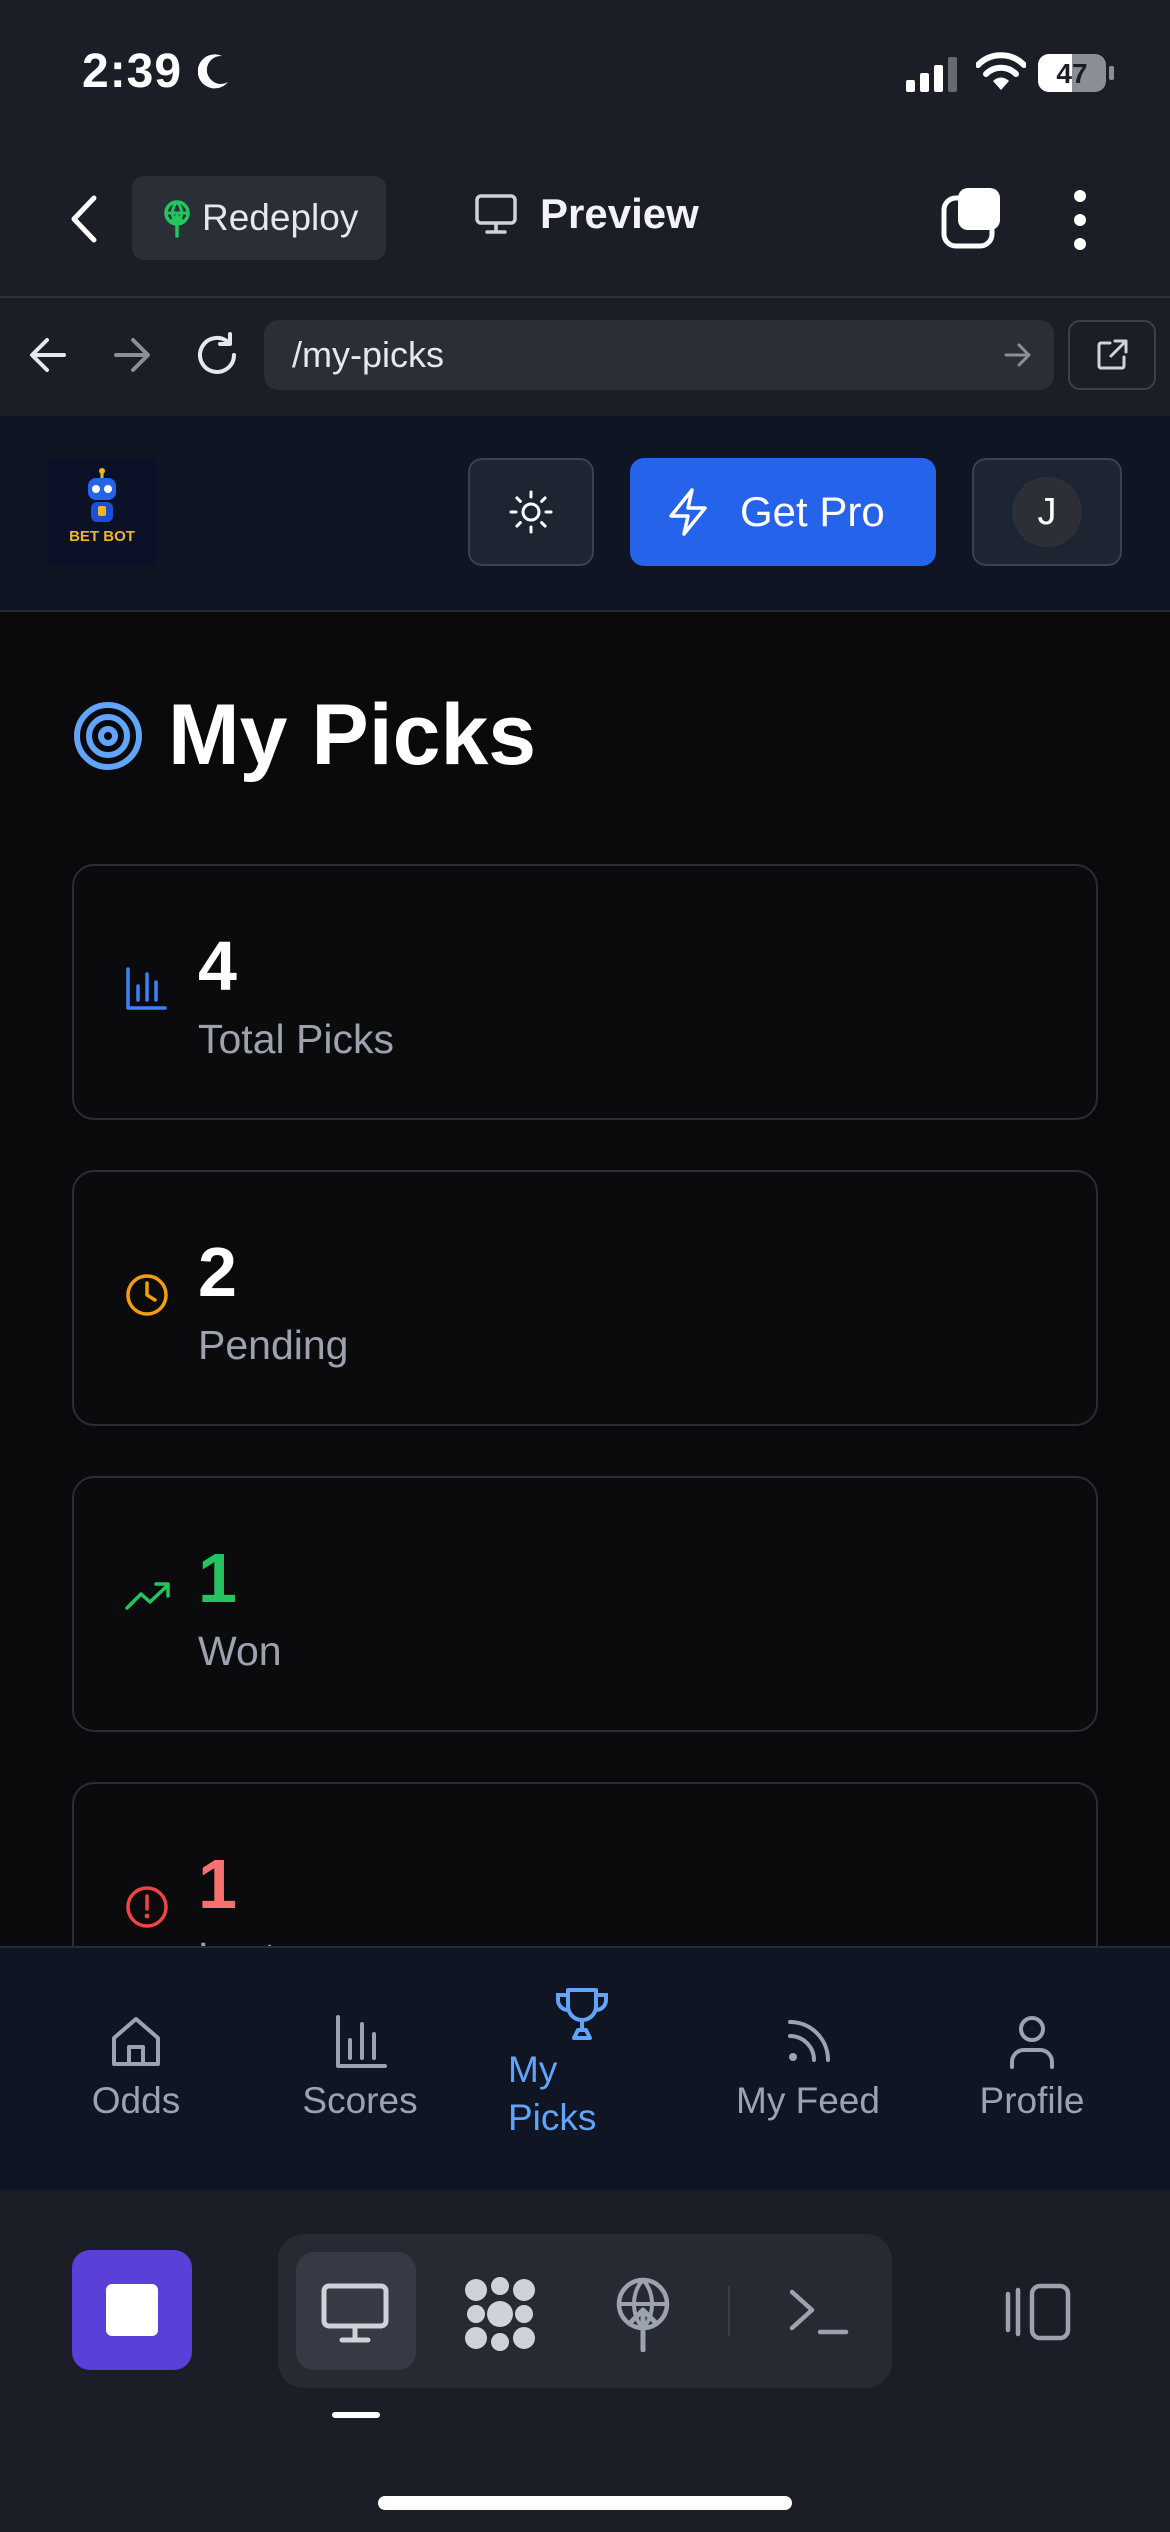 Image resolution: width=1170 pixels, height=2532 pixels. I want to click on app-header: BET BOT Get Pro J, so click(585, 514).